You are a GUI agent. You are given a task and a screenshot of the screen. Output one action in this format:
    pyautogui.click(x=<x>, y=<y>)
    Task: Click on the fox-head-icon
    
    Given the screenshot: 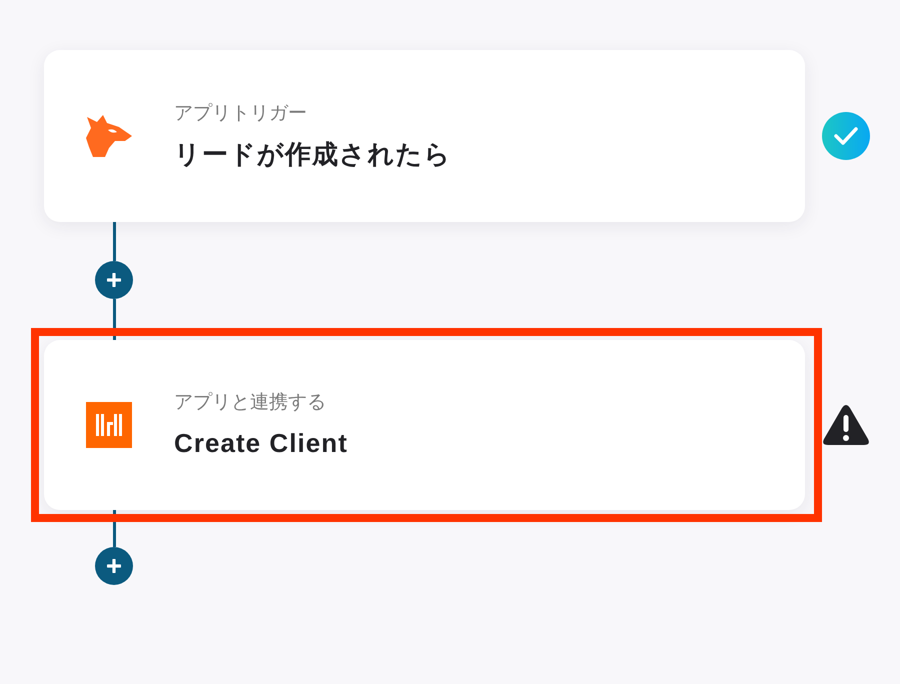 What is the action you would take?
    pyautogui.click(x=109, y=136)
    